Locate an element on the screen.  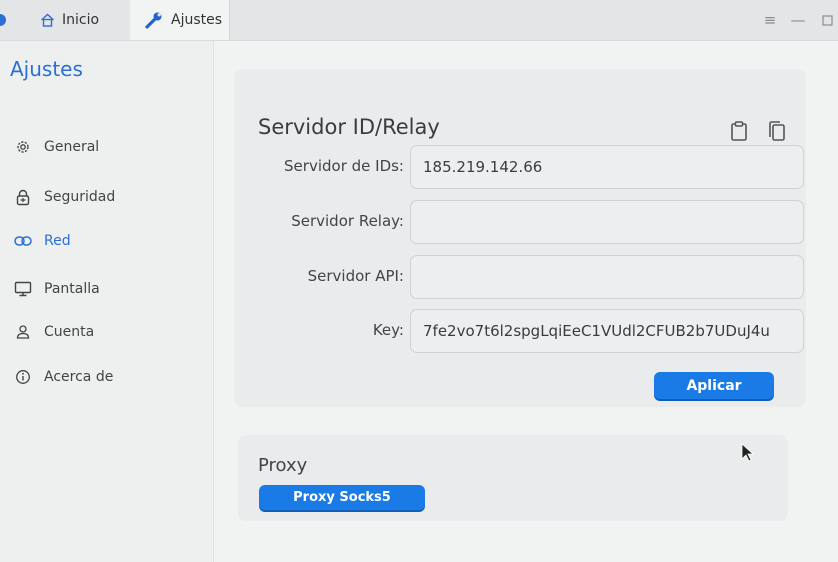
key-row: Key: is located at coordinates (520, 332).